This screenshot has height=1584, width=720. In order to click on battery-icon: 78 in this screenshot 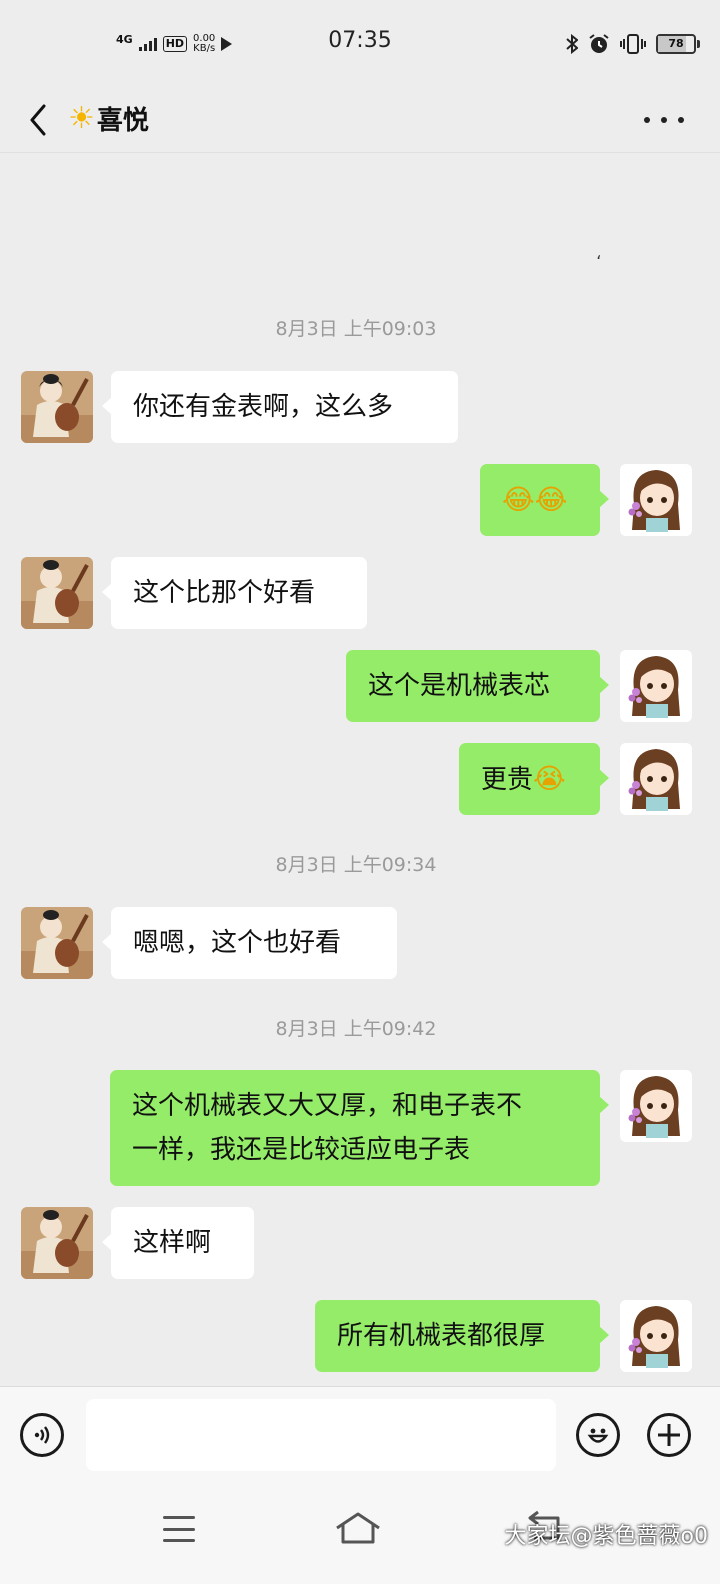, I will do `click(678, 44)`.